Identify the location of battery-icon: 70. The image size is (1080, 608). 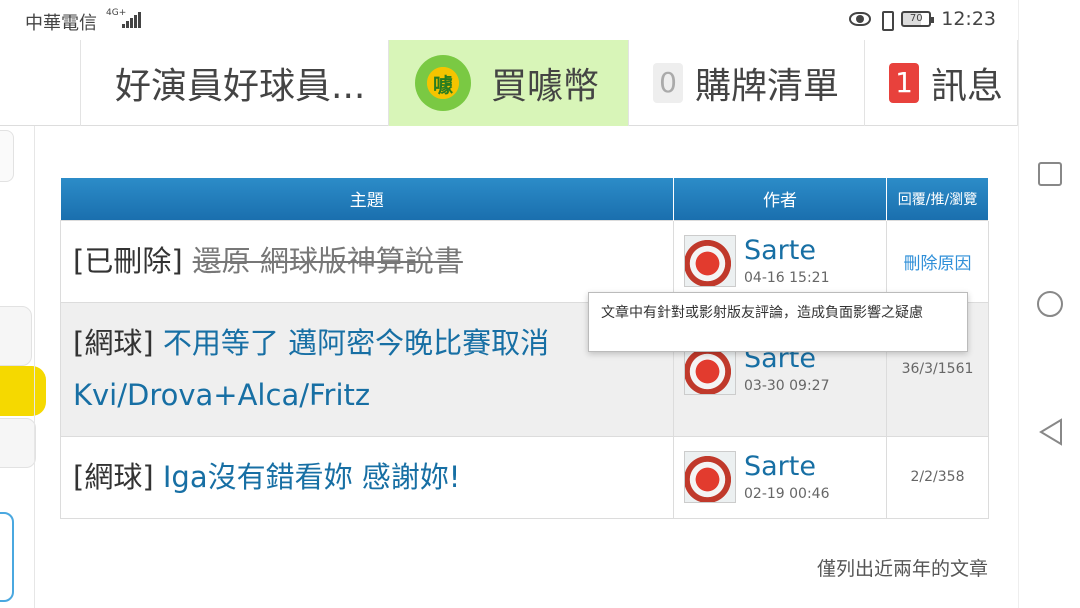
(918, 19).